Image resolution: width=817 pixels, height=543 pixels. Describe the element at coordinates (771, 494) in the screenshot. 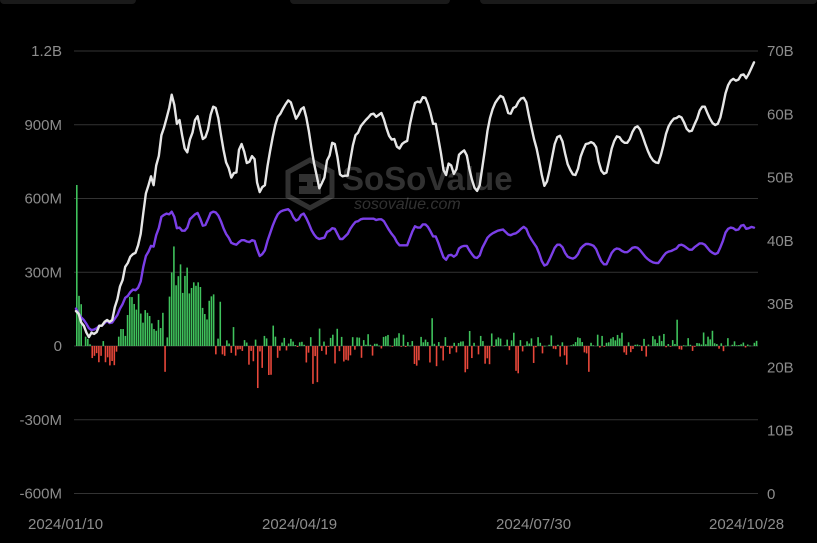

I see `right-axis-tick-label: 0` at that location.